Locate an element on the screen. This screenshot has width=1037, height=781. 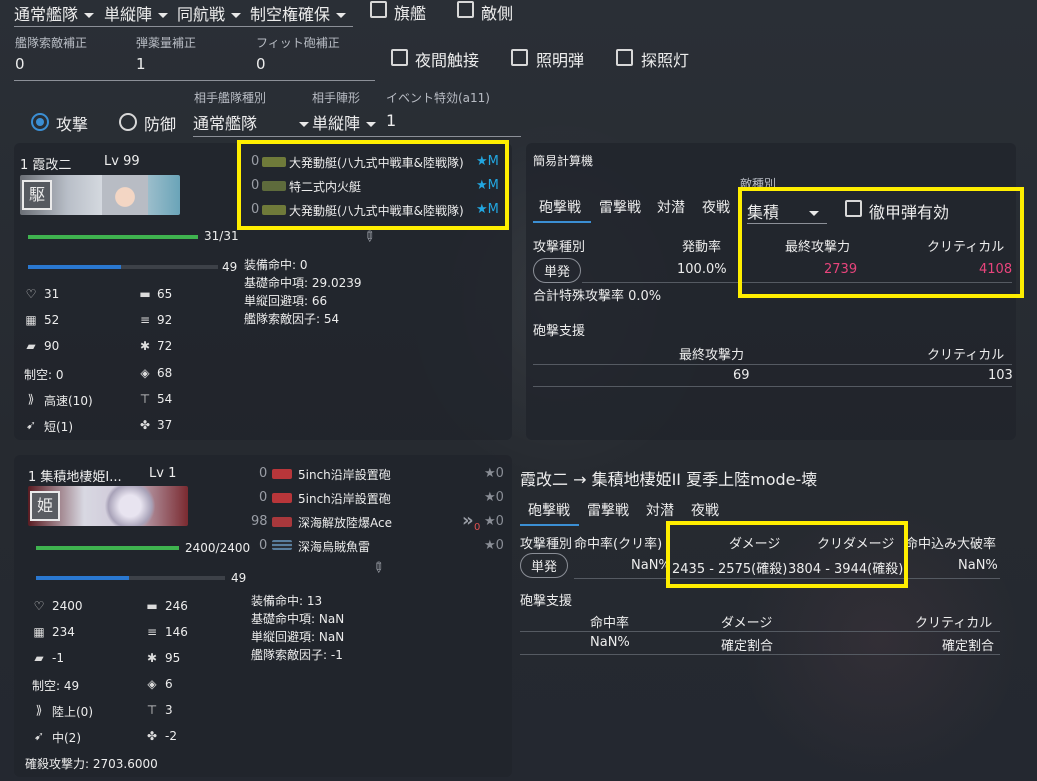
ship2-fuel-bar is located at coordinates (130, 578).